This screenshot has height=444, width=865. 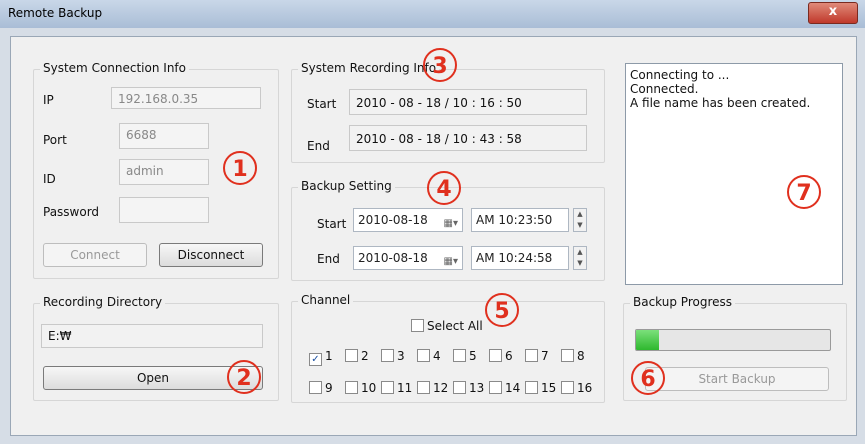 What do you see at coordinates (833, 13) in the screenshot?
I see `close-button: x` at bounding box center [833, 13].